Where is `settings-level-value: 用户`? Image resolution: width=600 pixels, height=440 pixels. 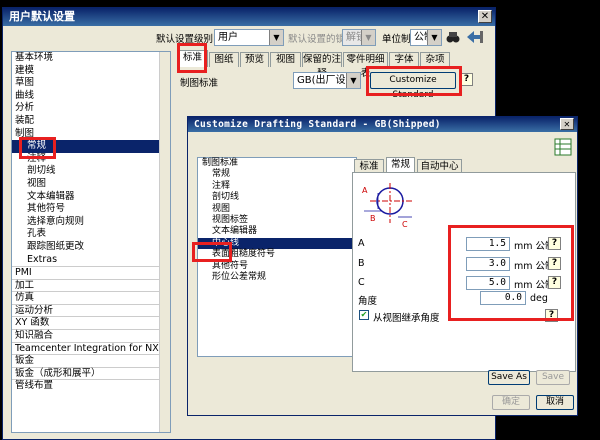 settings-level-value: 用户 is located at coordinates (228, 37).